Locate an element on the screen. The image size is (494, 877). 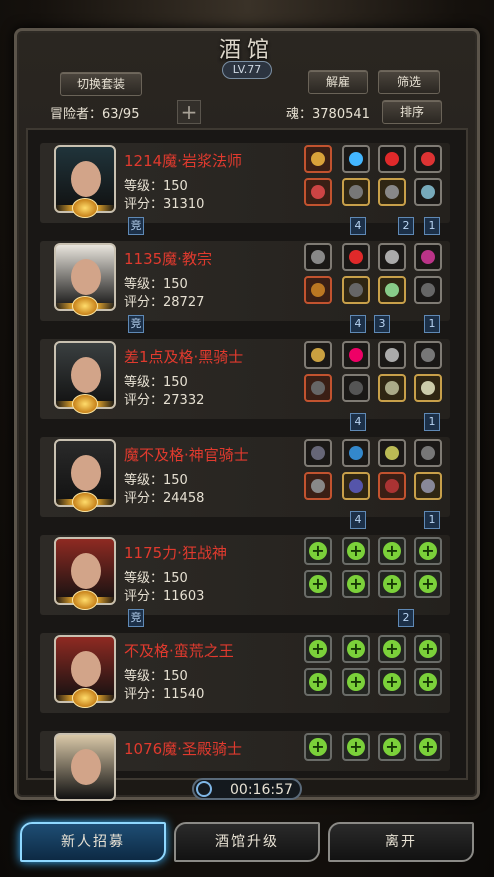
set-count-tag: 1 is located at coordinates (432, 324).